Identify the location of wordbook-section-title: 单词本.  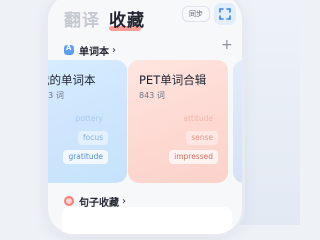
(94, 52).